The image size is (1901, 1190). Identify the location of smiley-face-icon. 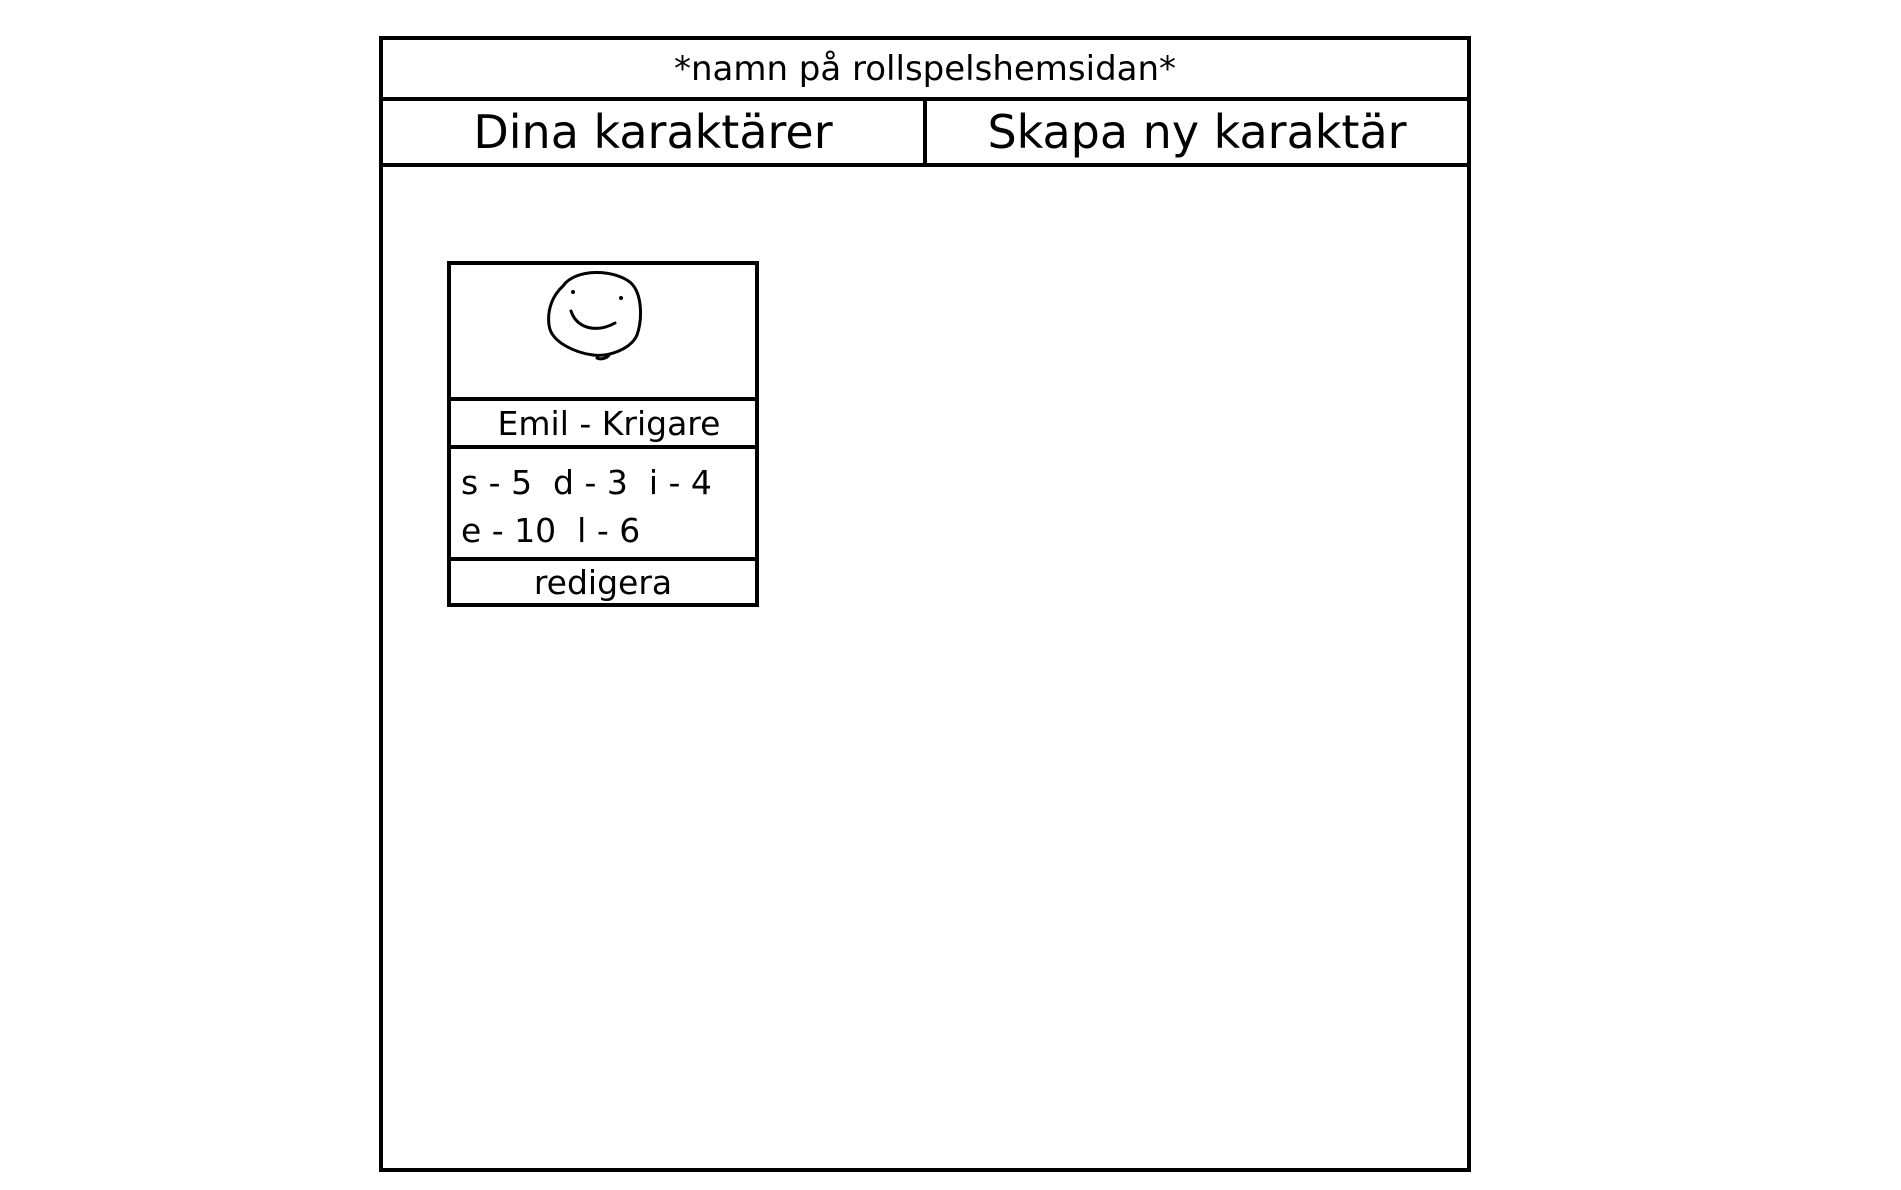
(594, 316).